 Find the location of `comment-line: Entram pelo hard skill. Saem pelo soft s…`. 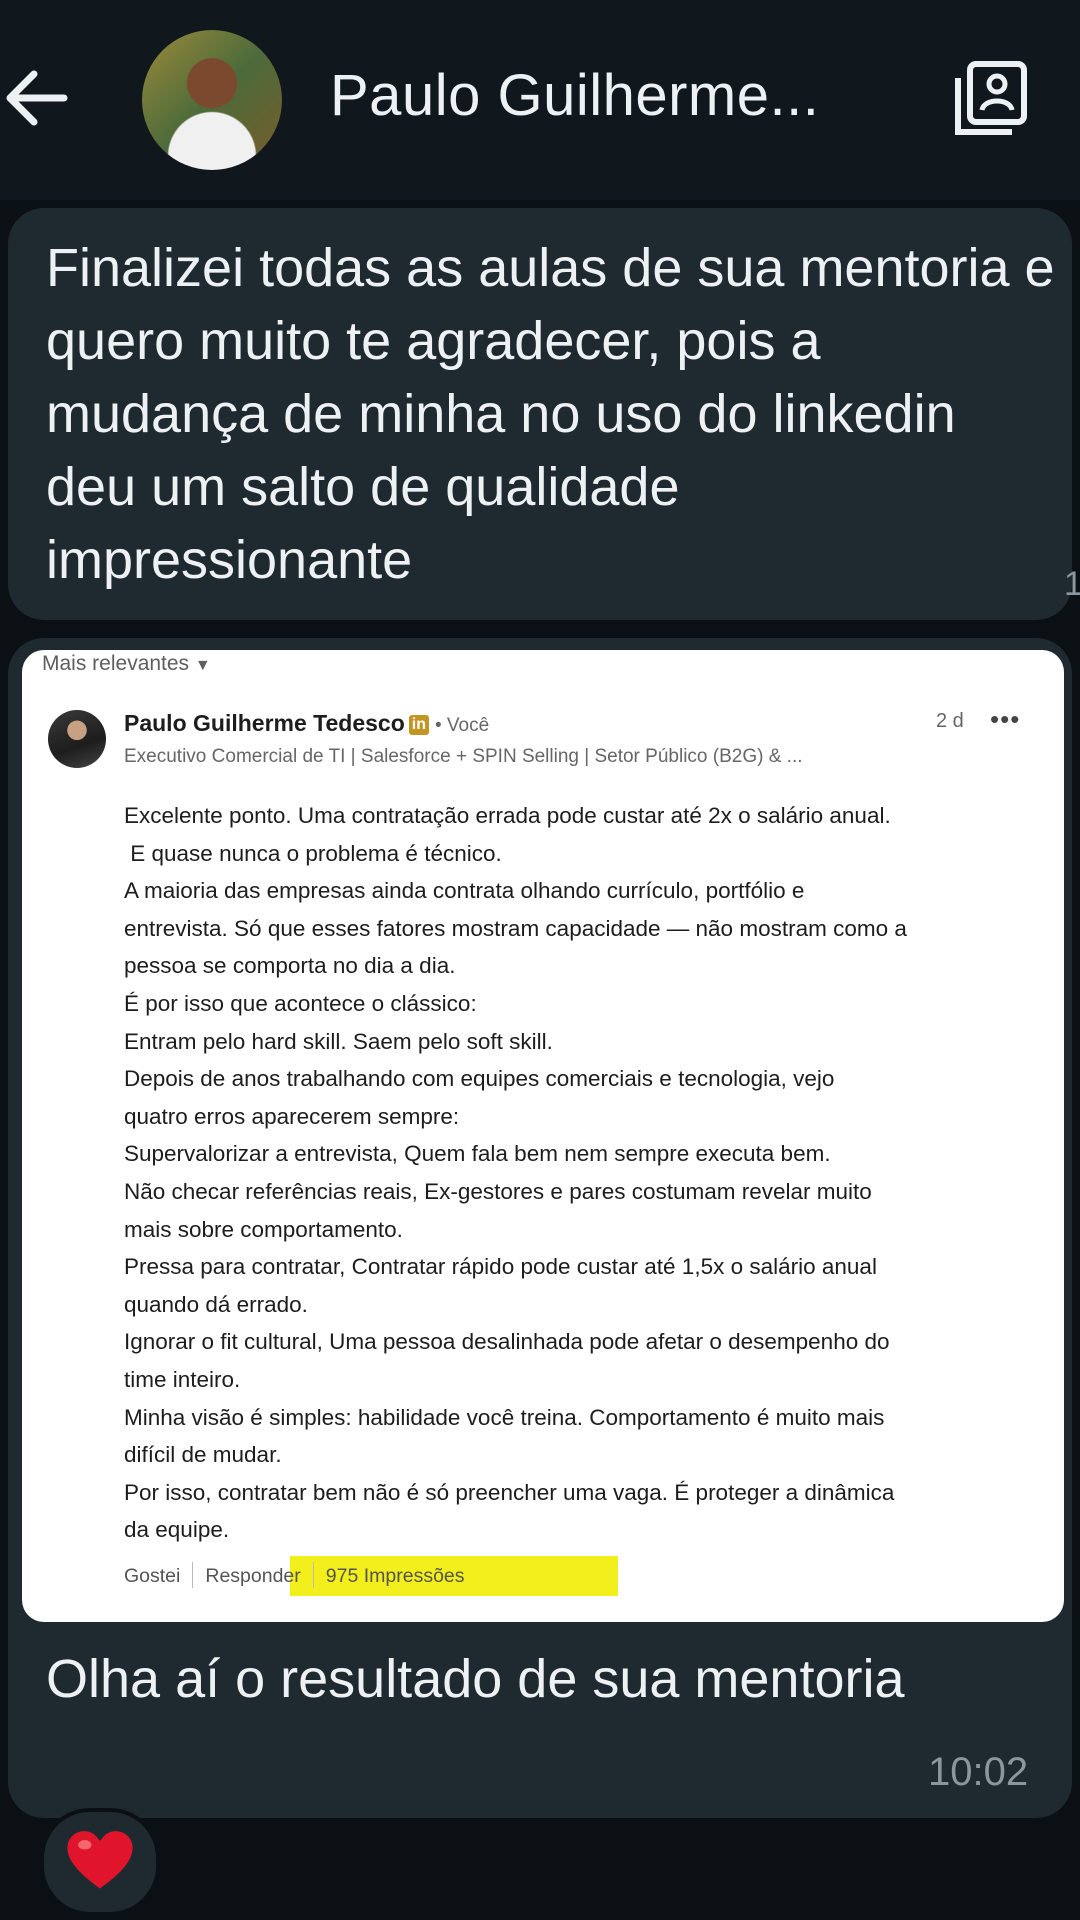

comment-line: Entram pelo hard skill. Saem pelo soft s… is located at coordinates (338, 1041).